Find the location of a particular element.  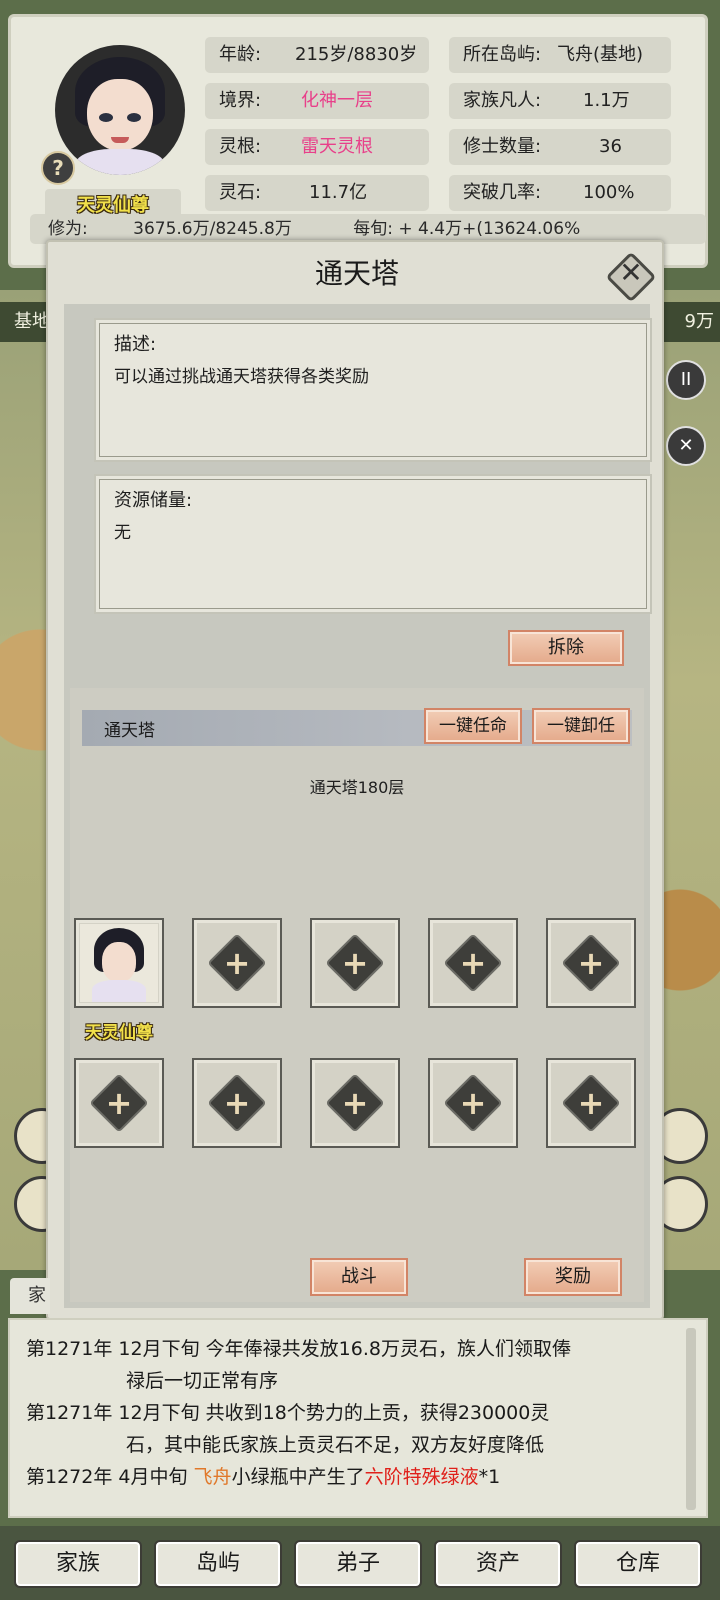

stat-age: 年龄: 215岁/8830岁 is located at coordinates (317, 55).